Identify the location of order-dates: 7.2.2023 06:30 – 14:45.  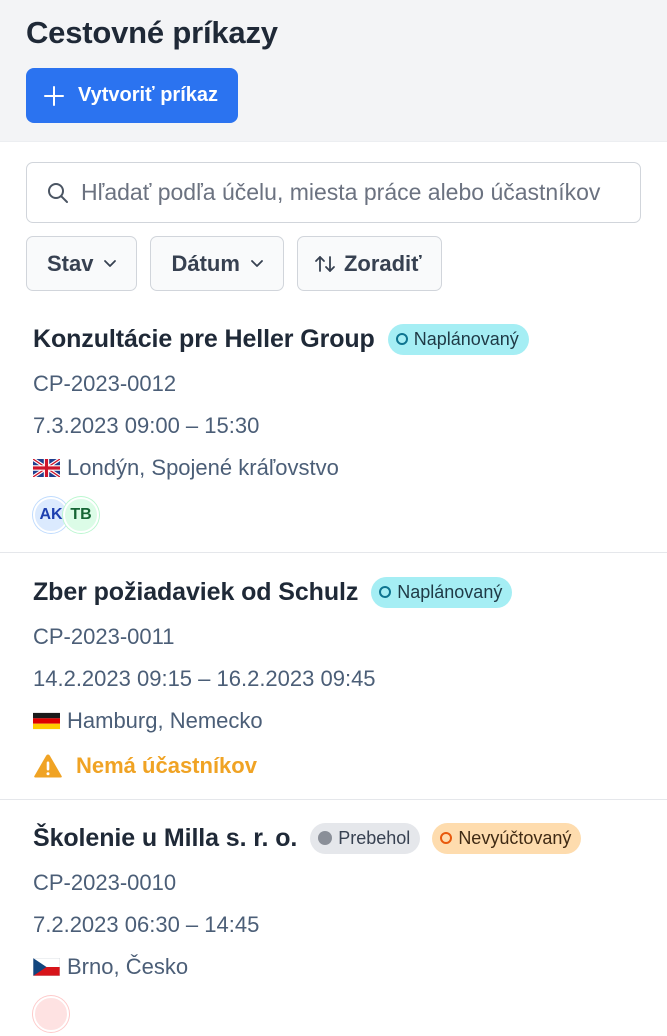
(146, 924).